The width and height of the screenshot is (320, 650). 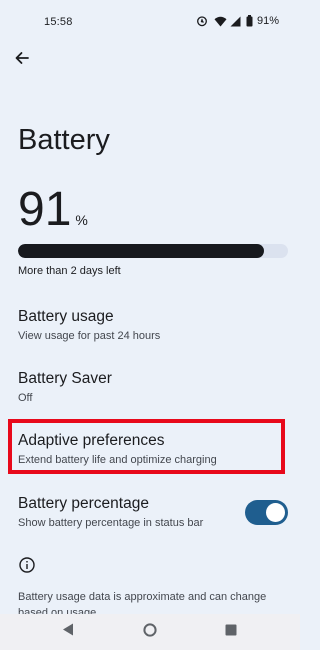 I want to click on battery-level: 91 %, so click(x=53, y=210).